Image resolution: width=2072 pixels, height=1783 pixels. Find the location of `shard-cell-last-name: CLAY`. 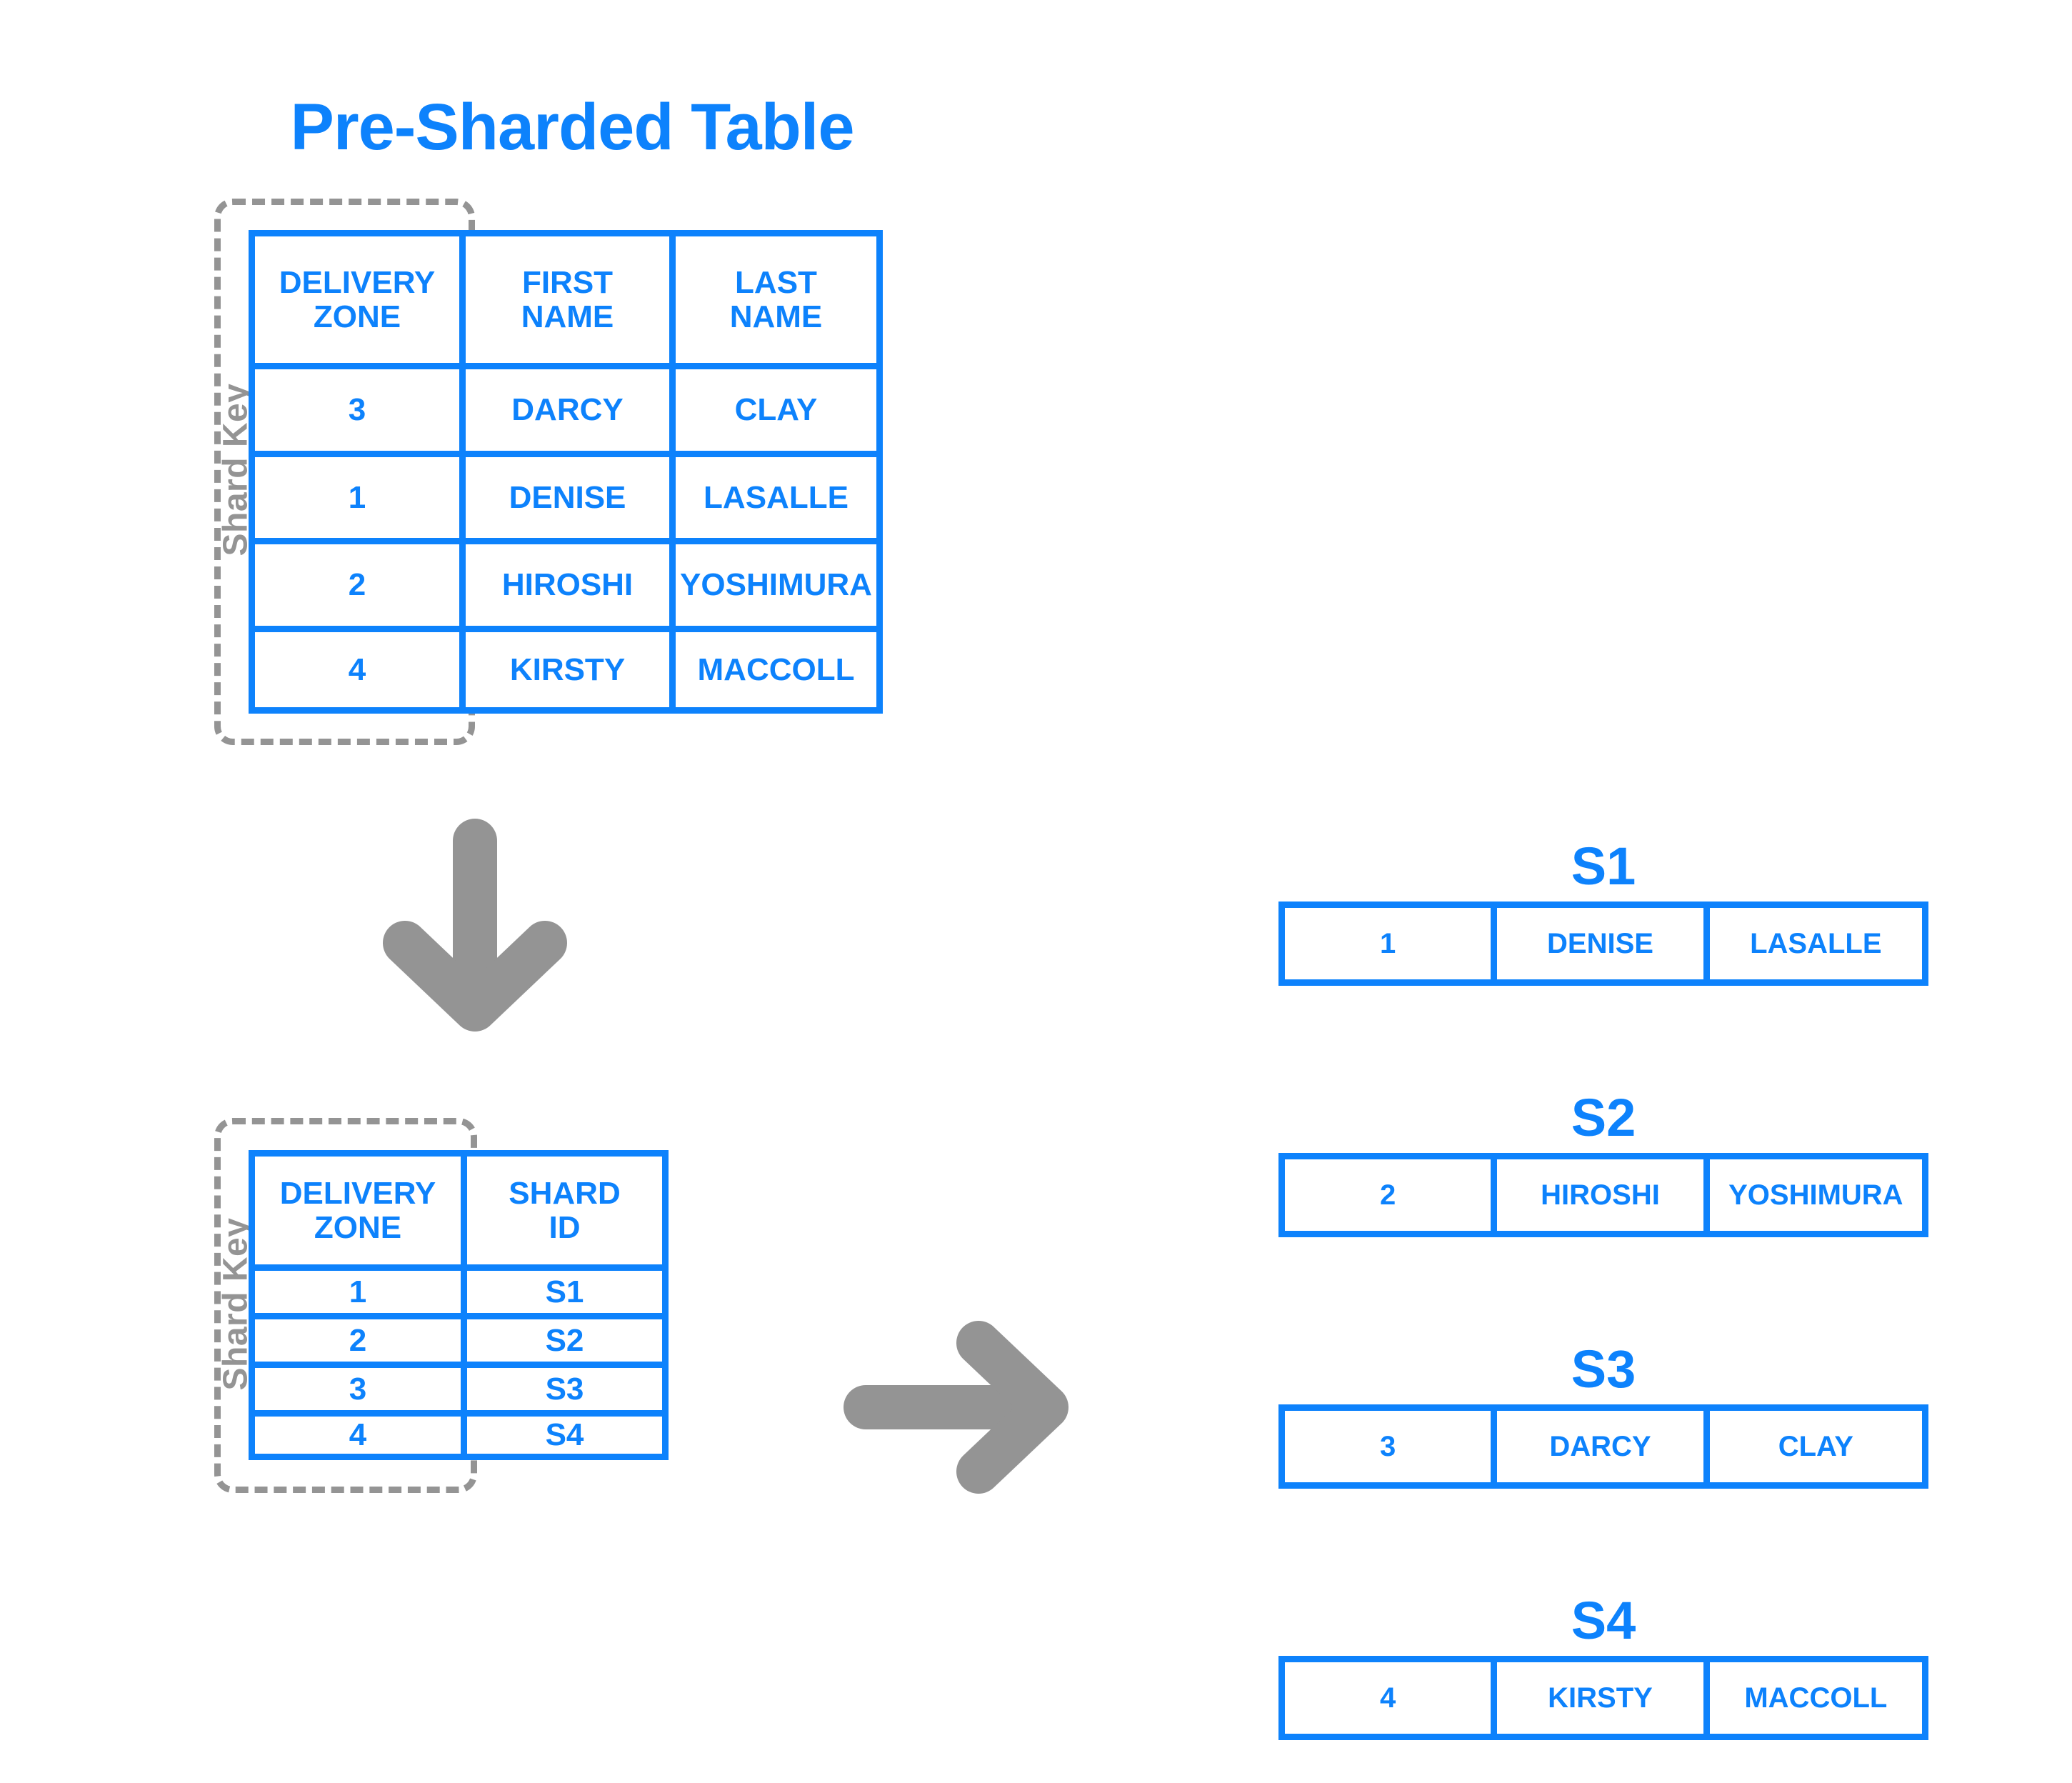

shard-cell-last-name: CLAY is located at coordinates (1815, 1446).